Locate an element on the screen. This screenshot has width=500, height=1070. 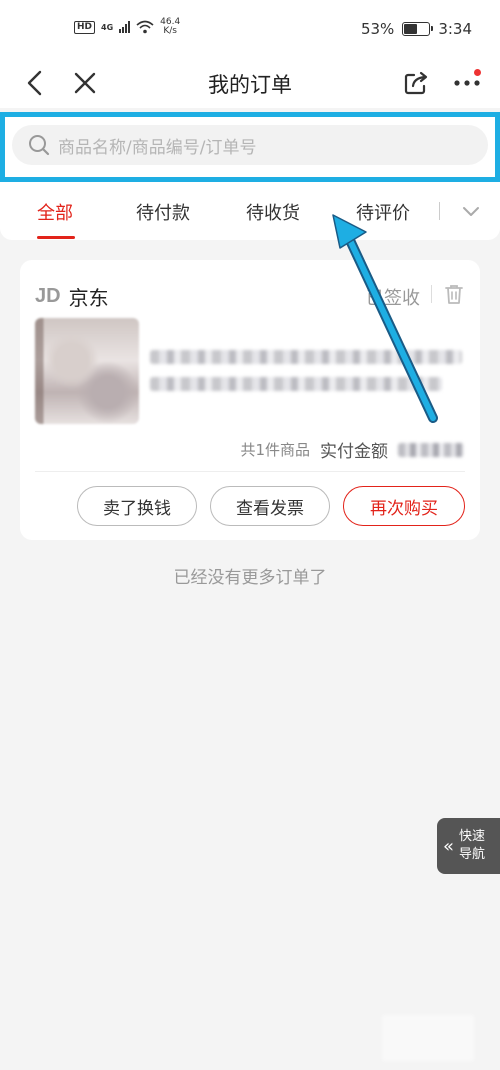
share-icon is located at coordinates (416, 83).